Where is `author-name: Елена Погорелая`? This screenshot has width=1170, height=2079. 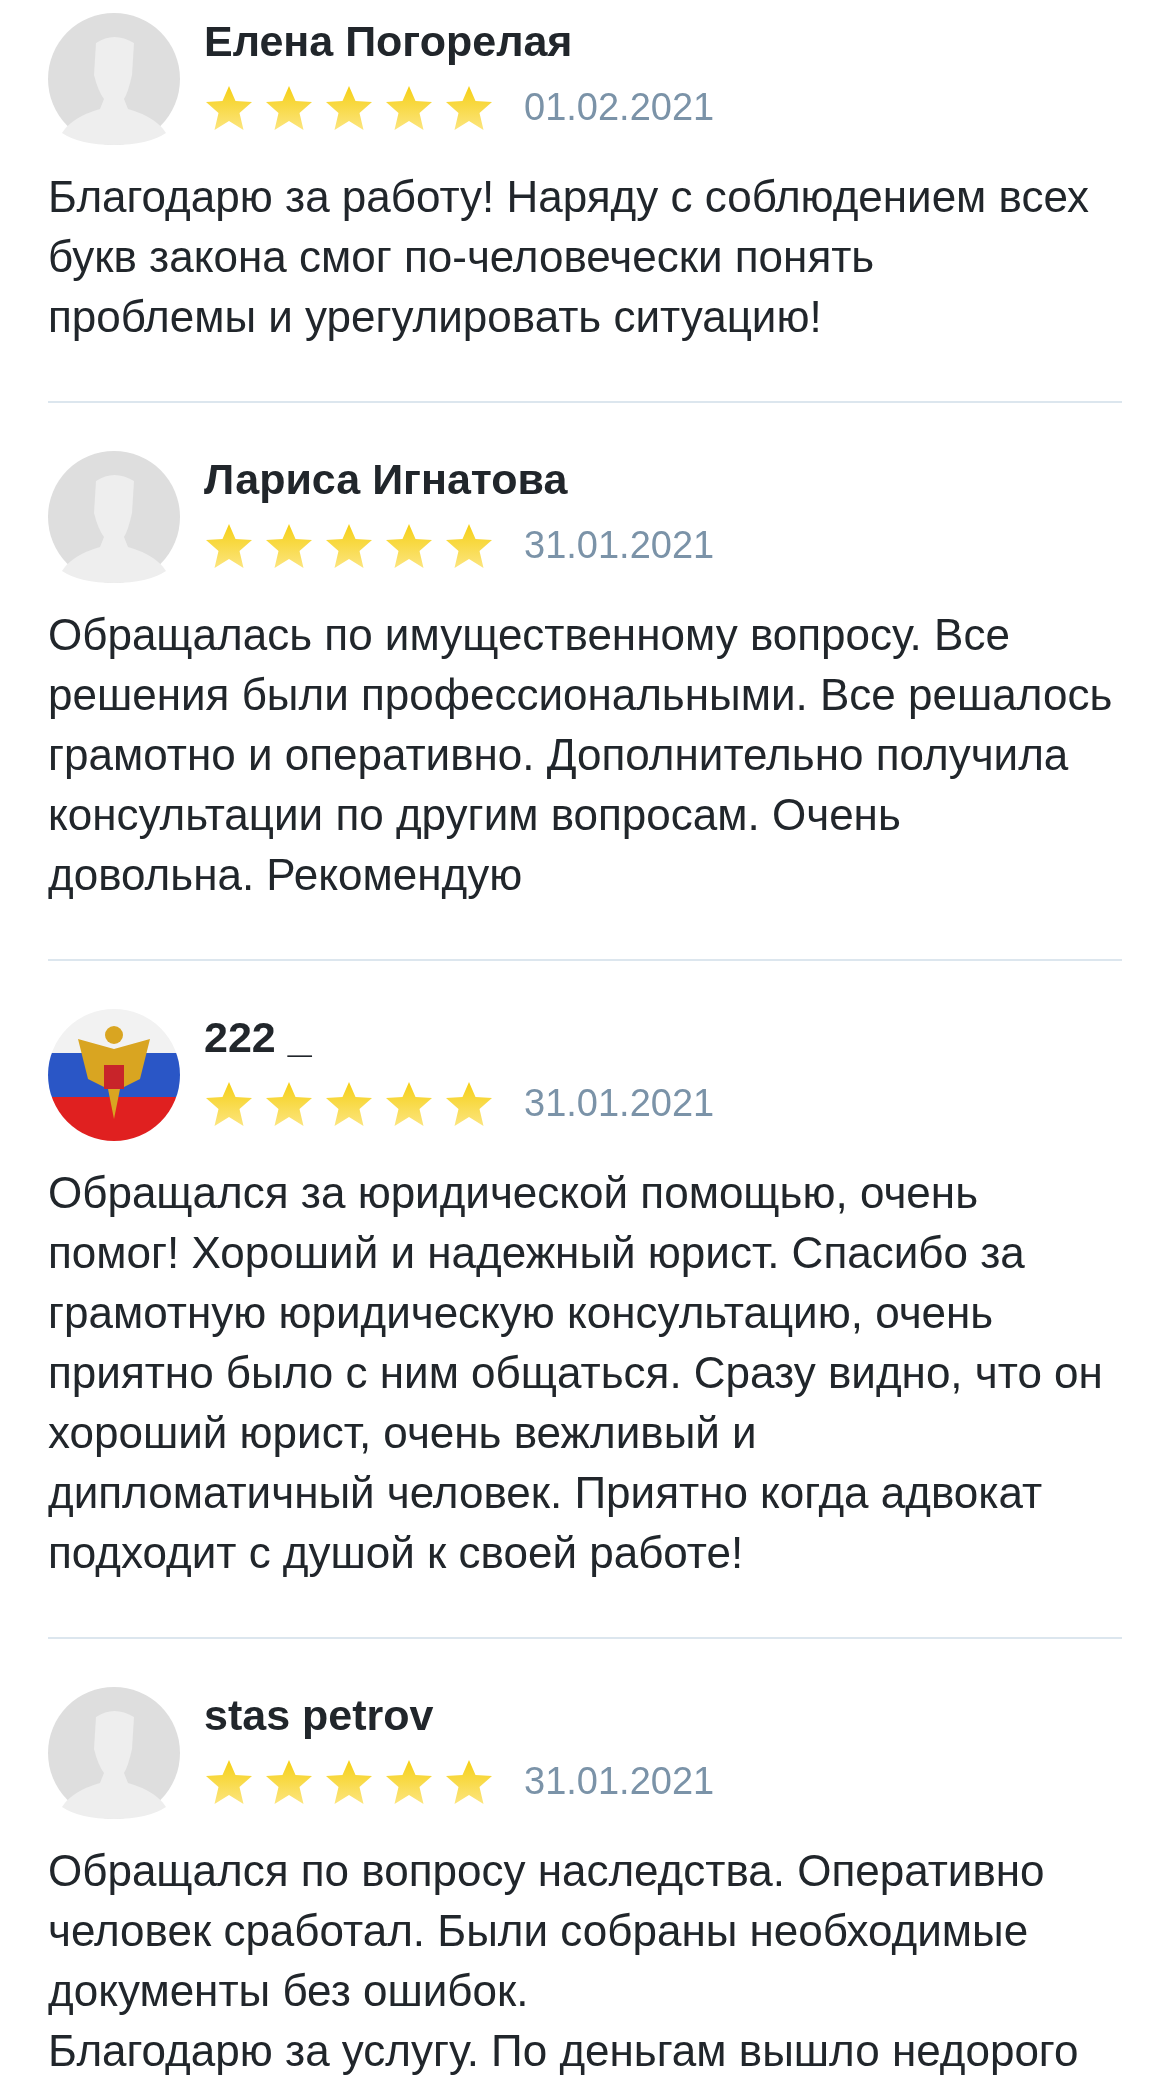
author-name: Елена Погорелая is located at coordinates (389, 41).